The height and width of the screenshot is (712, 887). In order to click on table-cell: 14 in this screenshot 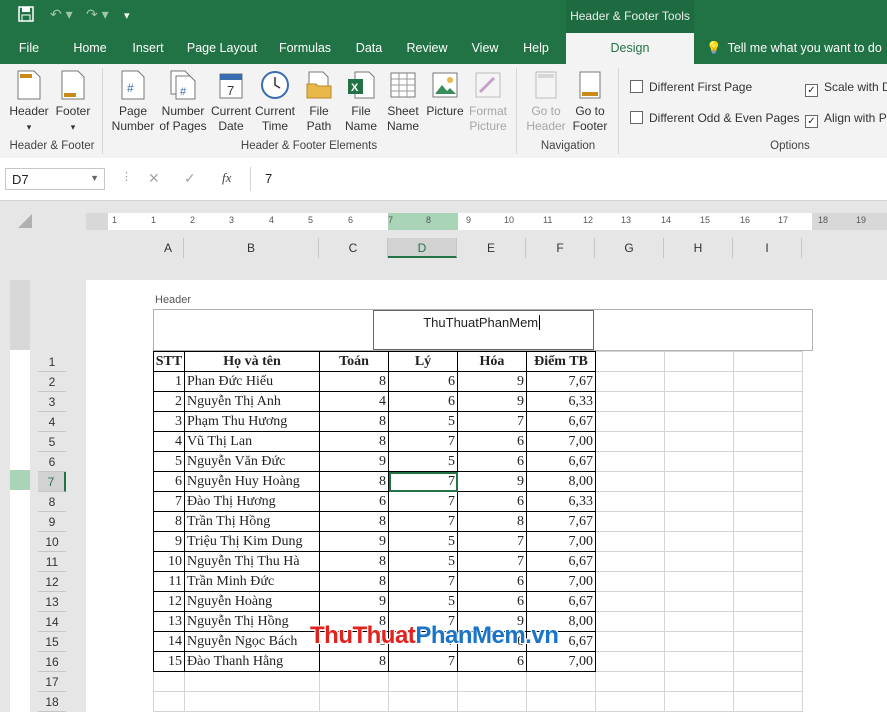, I will do `click(169, 641)`.